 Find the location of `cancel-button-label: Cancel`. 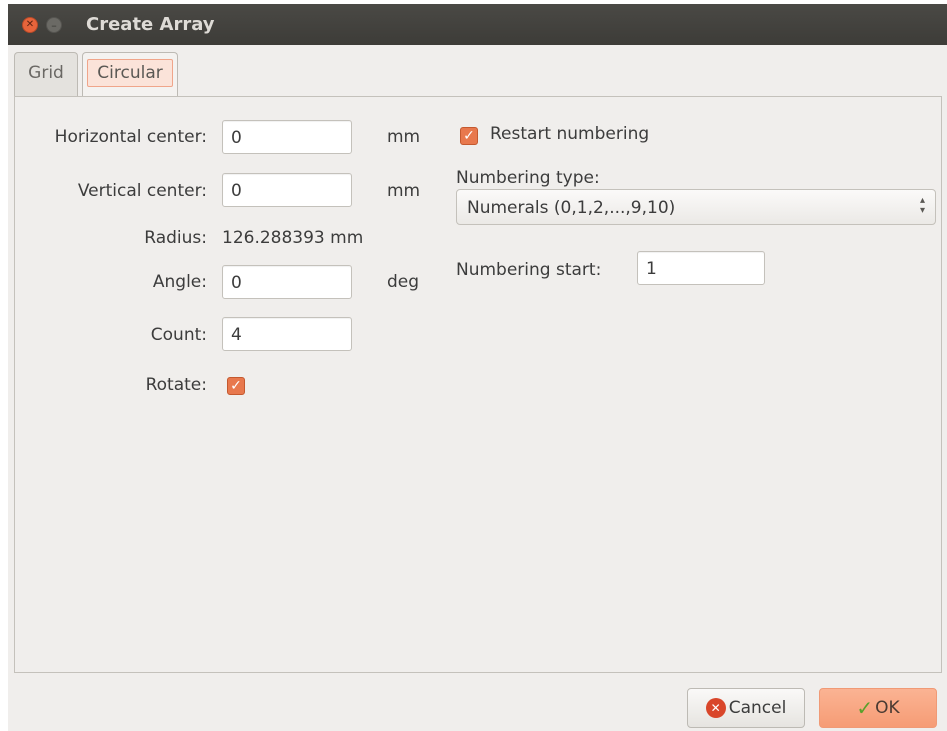

cancel-button-label: Cancel is located at coordinates (757, 708).